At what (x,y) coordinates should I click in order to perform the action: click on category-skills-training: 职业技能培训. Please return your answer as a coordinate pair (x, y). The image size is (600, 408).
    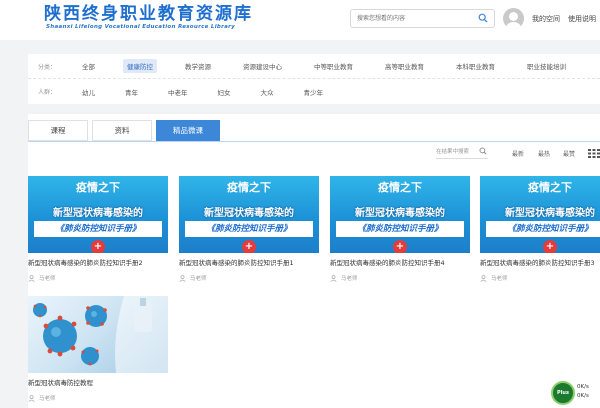
    Looking at the image, I should click on (546, 66).